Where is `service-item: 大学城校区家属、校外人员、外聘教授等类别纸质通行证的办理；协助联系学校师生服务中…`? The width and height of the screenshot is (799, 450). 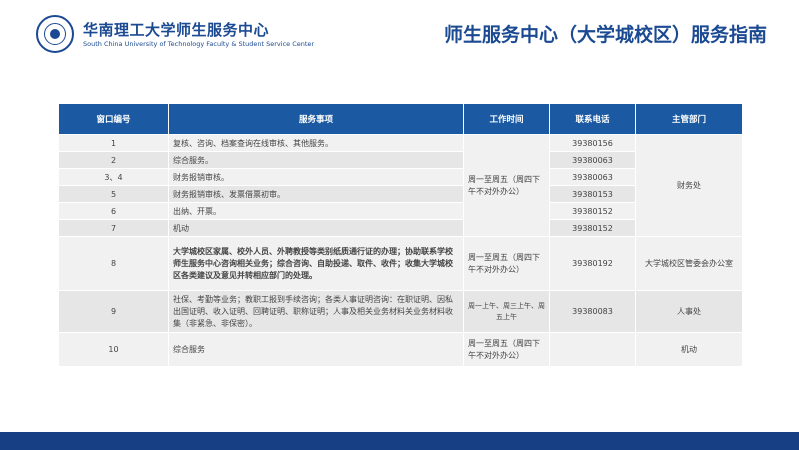 service-item: 大学城校区家属、校外人员、外聘教授等类别纸质通行证的办理；协助联系学校师生服务中… is located at coordinates (316, 263).